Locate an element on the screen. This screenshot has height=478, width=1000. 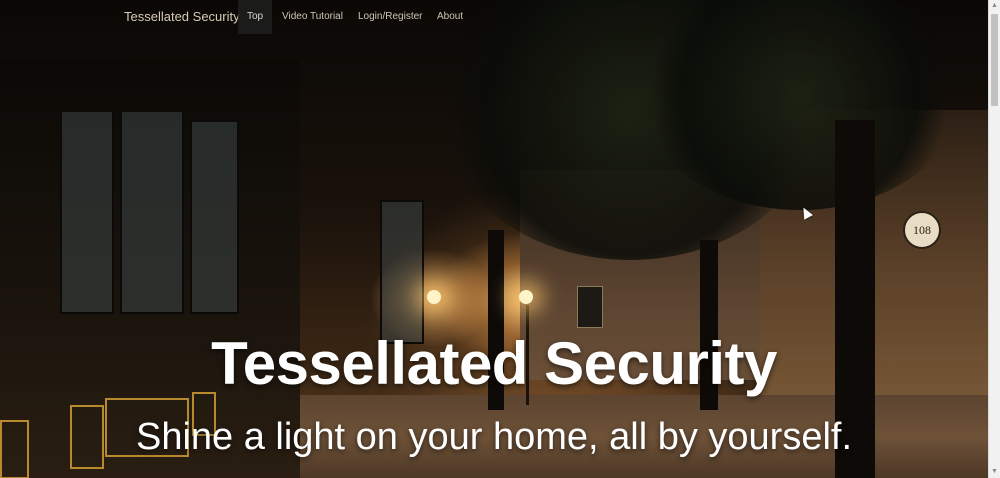
vertical-scrollbar: ▲ ▼ is located at coordinates (994, 239).